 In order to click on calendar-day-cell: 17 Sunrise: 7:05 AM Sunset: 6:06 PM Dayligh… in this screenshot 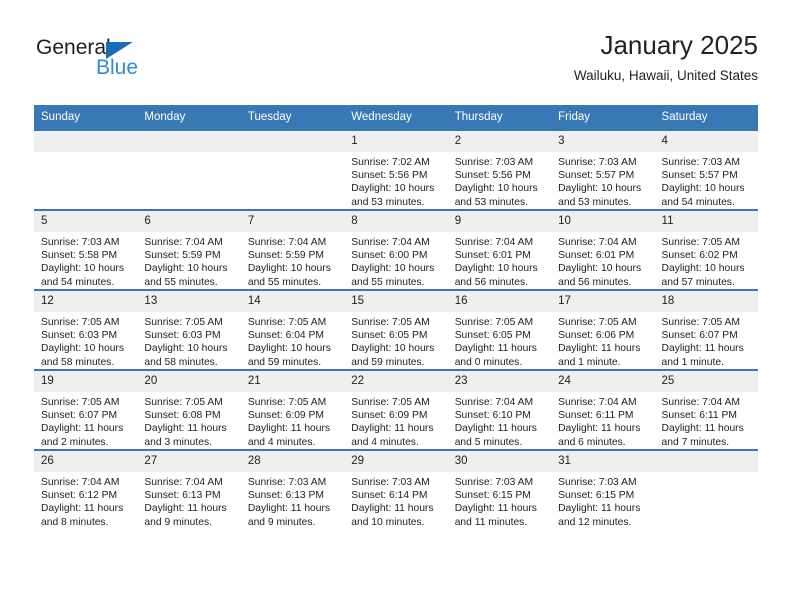, I will do `click(603, 329)`.